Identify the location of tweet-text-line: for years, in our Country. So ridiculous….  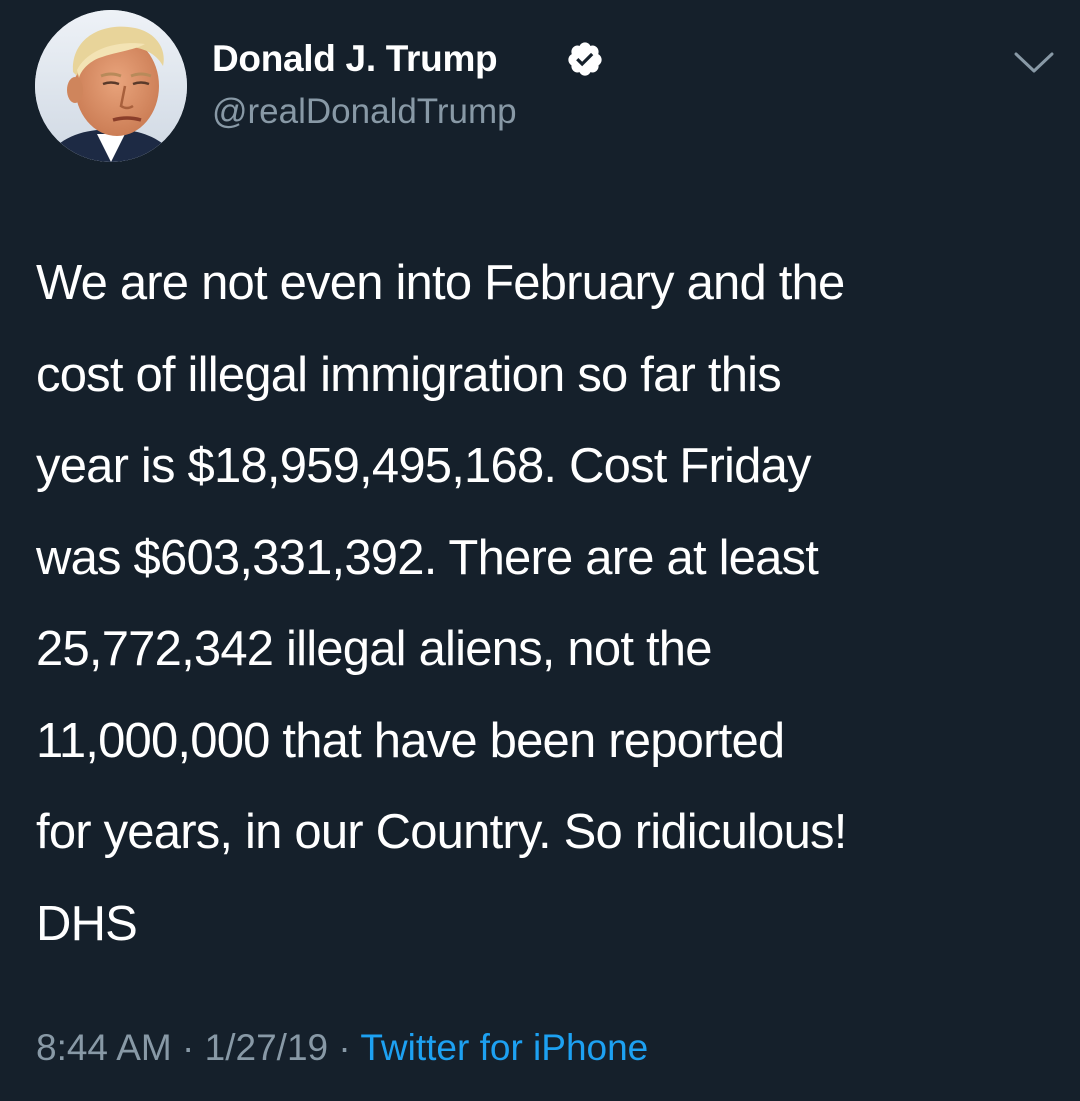
(441, 832).